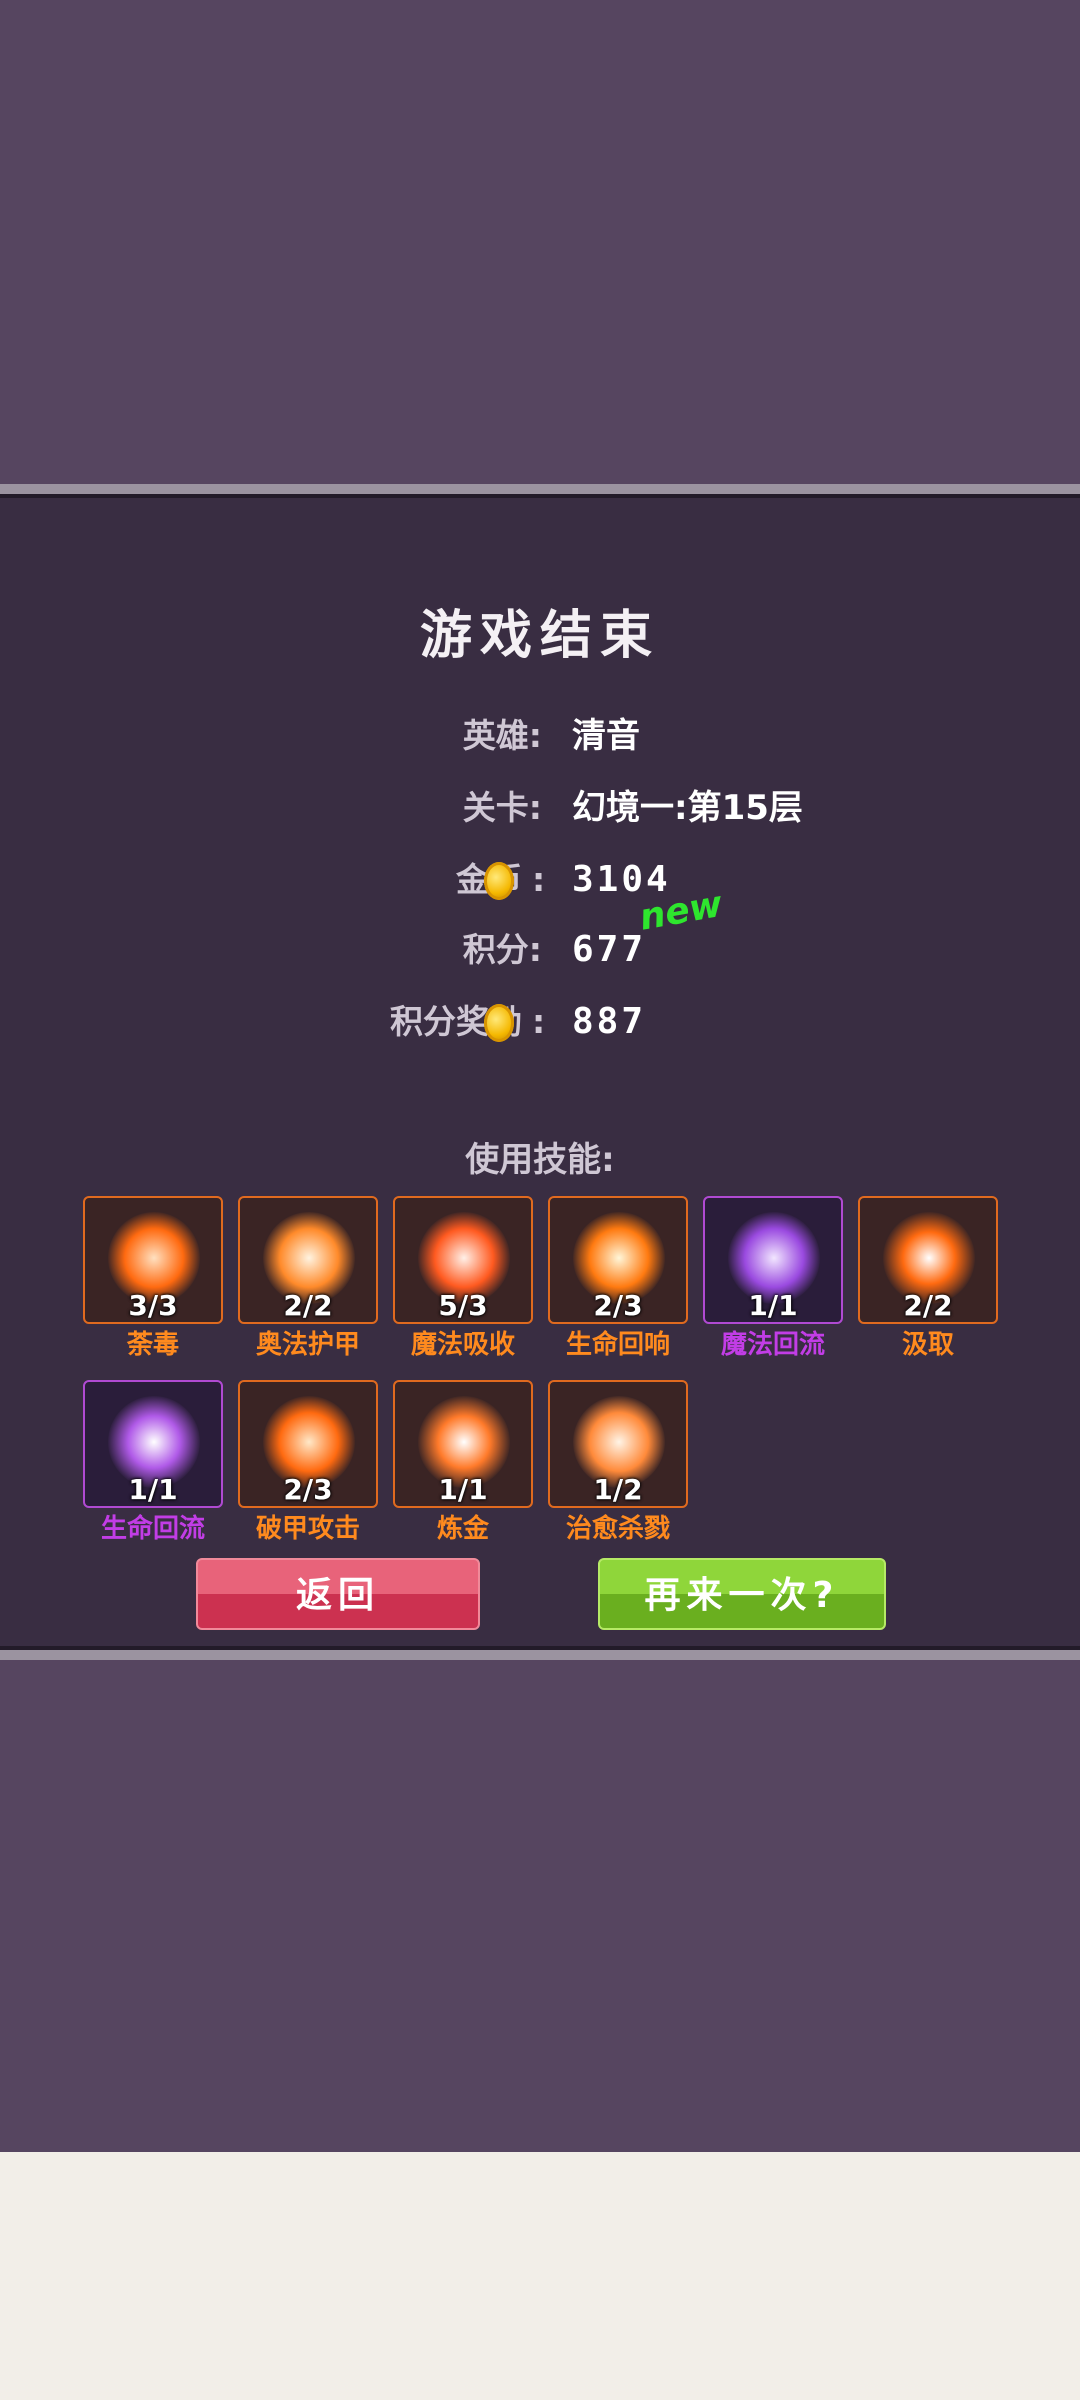 Image resolution: width=1080 pixels, height=2400 pixels. Describe the element at coordinates (308, 1286) in the screenshot. I see `skill-arcane-armor: 2/2 奥法护甲` at that location.